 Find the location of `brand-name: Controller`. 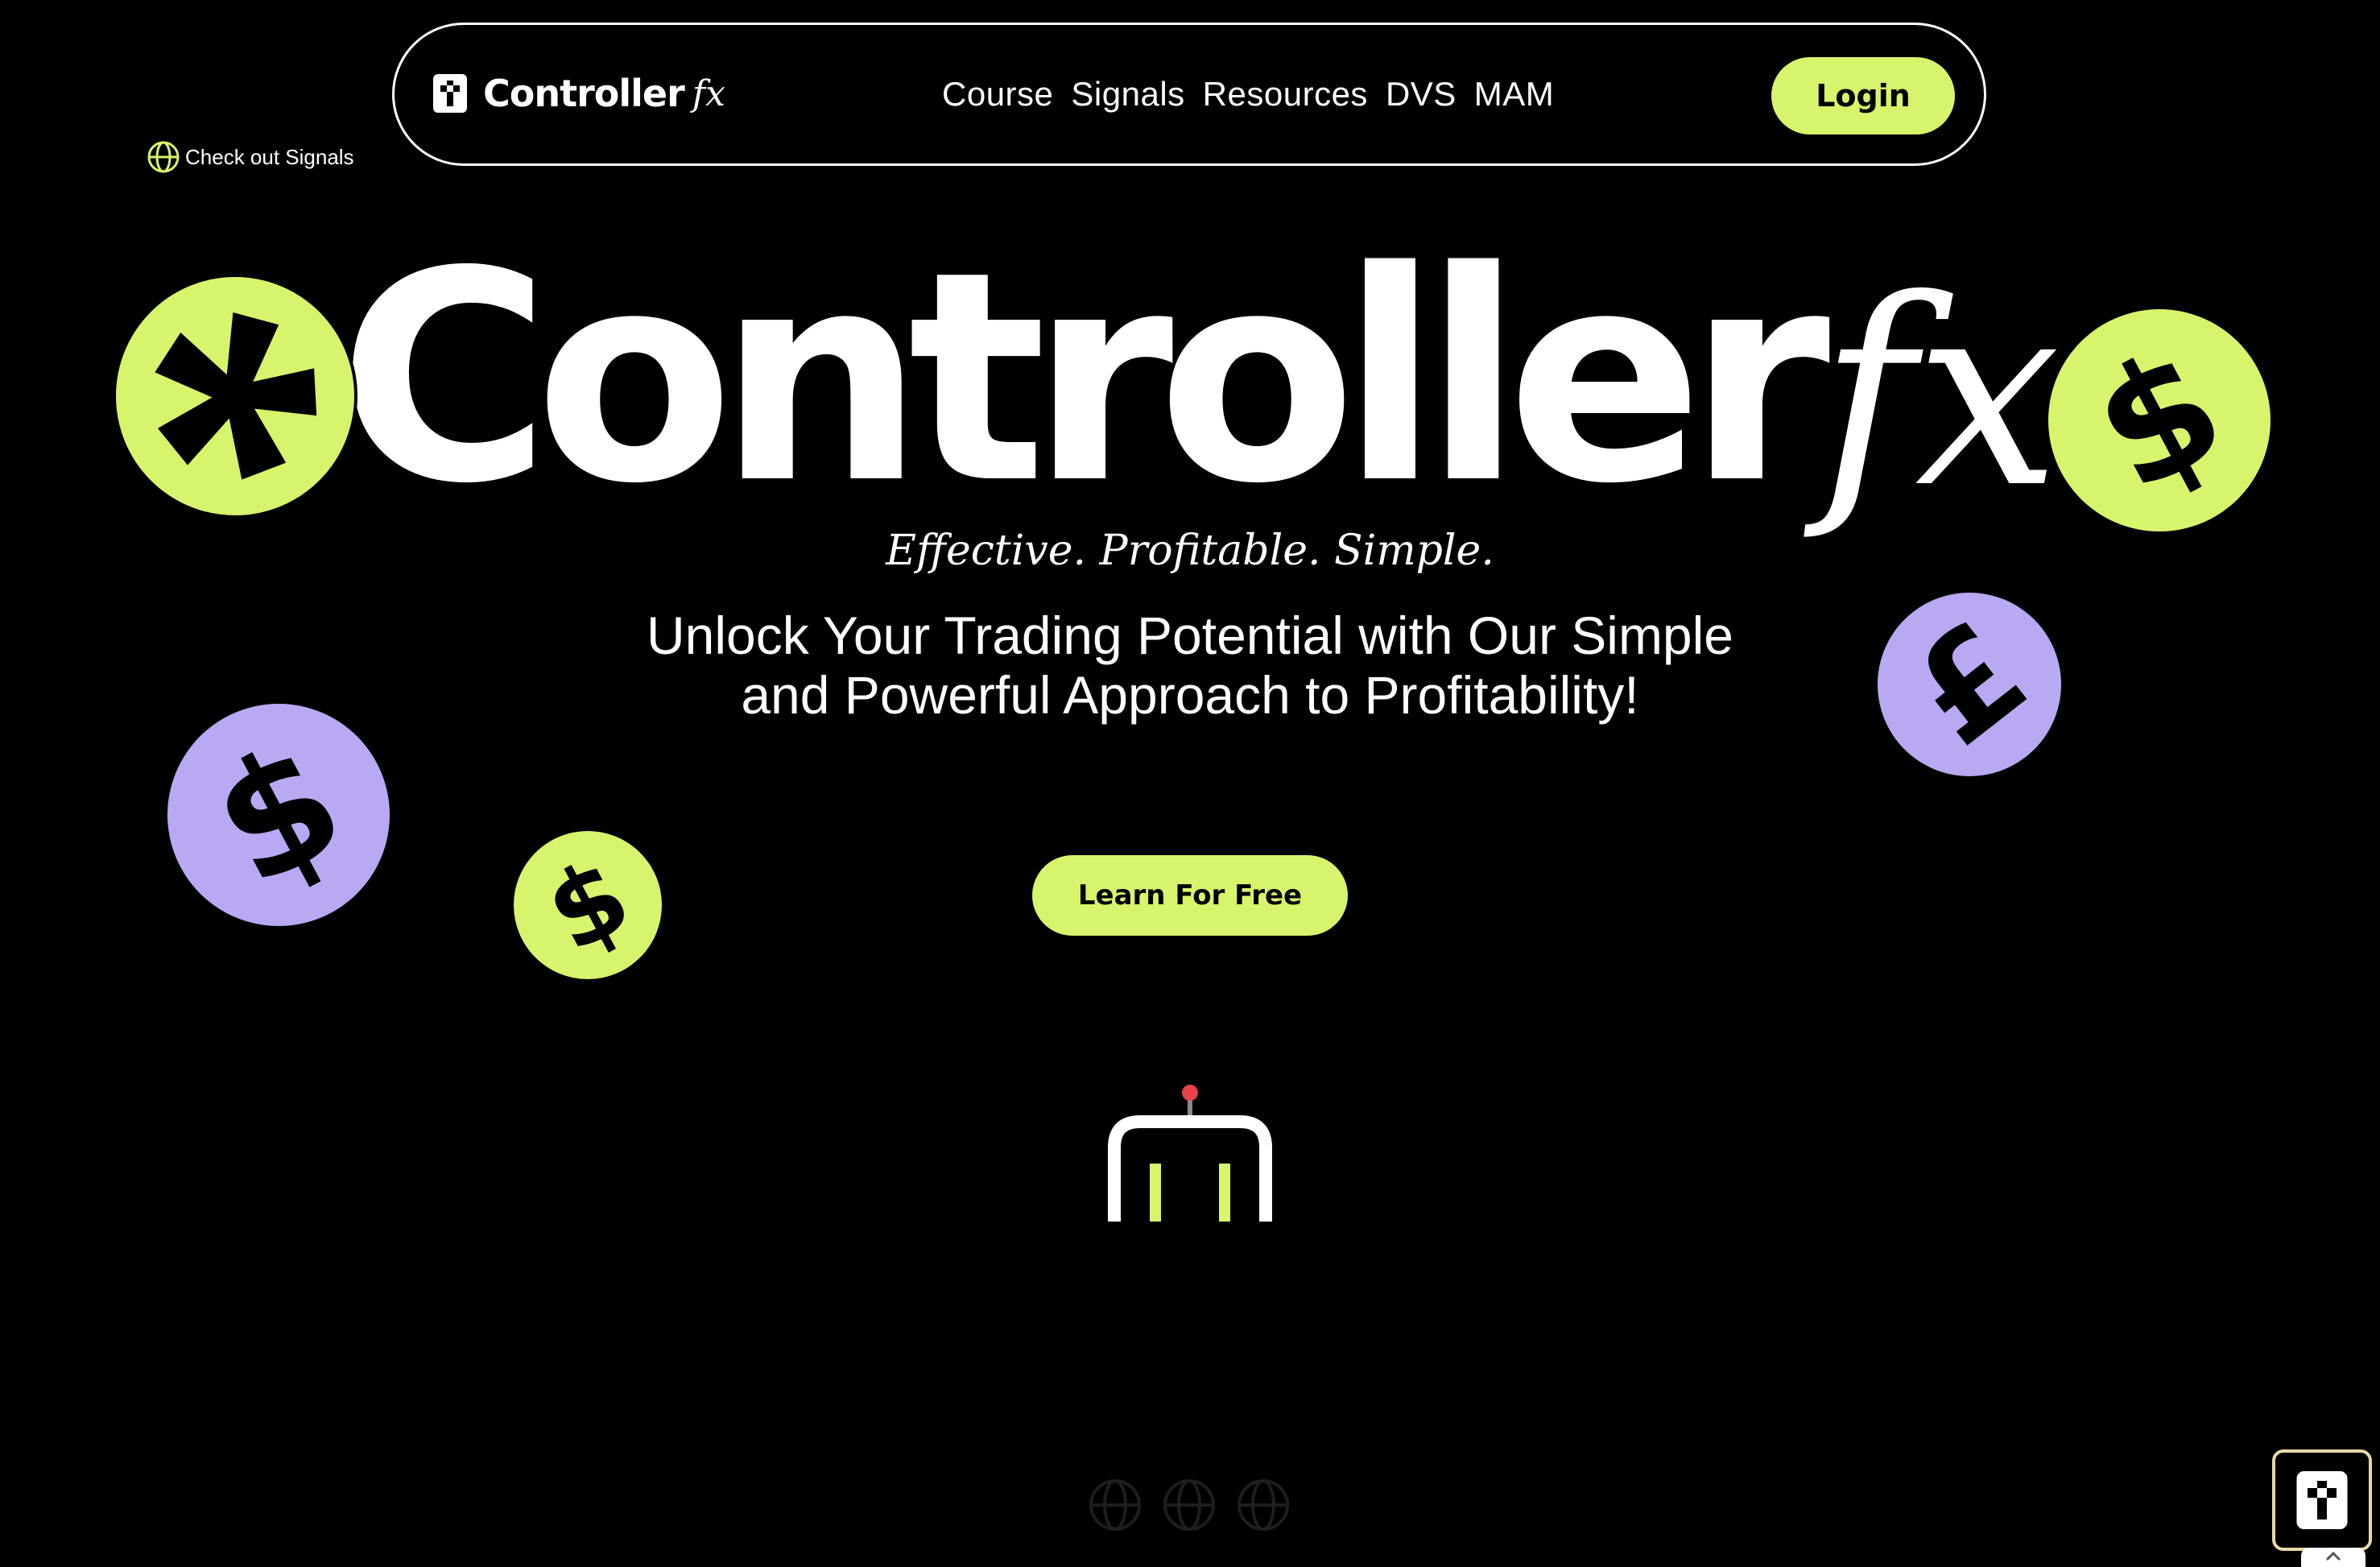

brand-name: Controller is located at coordinates (584, 93).